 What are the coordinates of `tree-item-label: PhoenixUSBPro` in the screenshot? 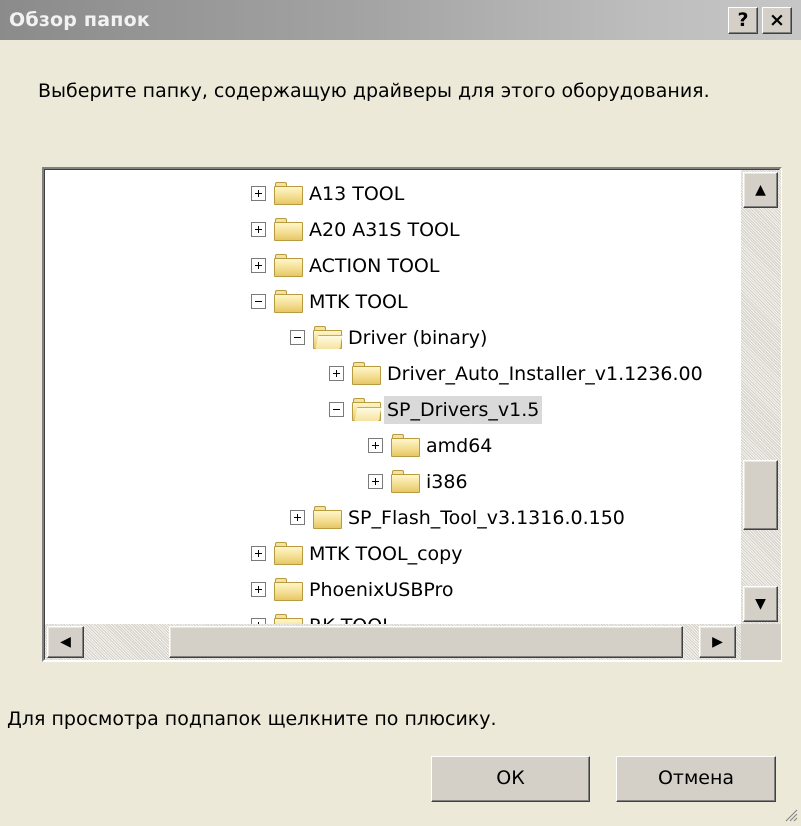 It's located at (381, 590).